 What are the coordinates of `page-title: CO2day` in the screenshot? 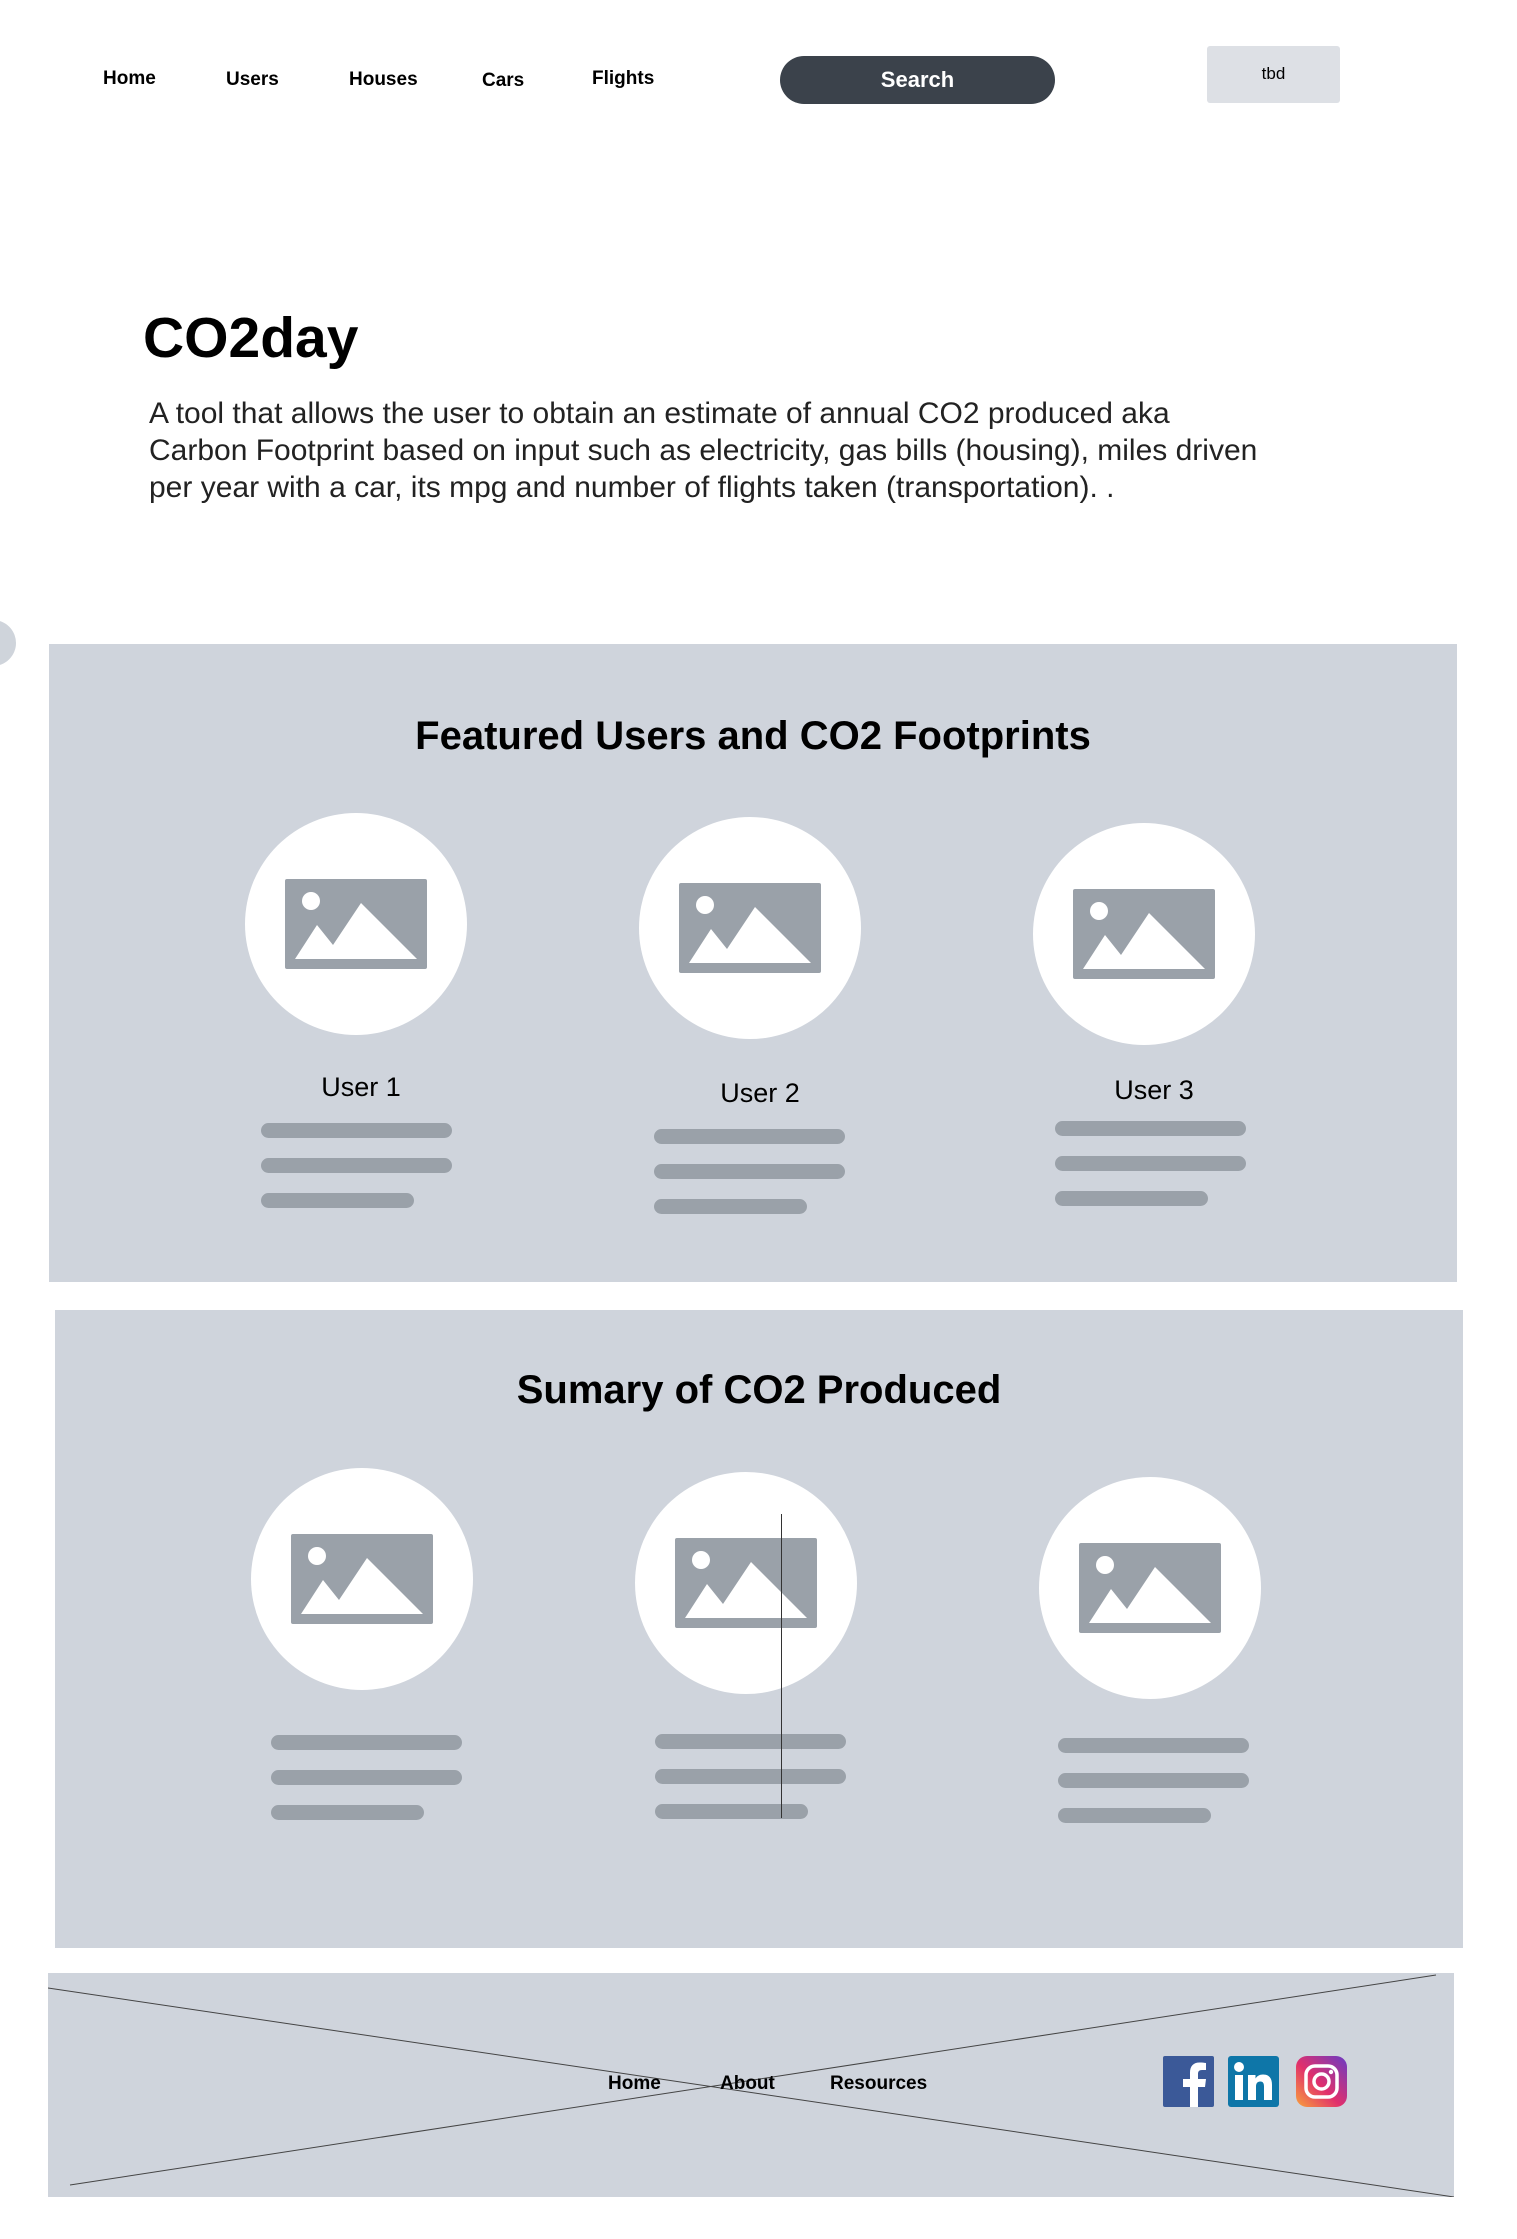 It's located at (251, 338).